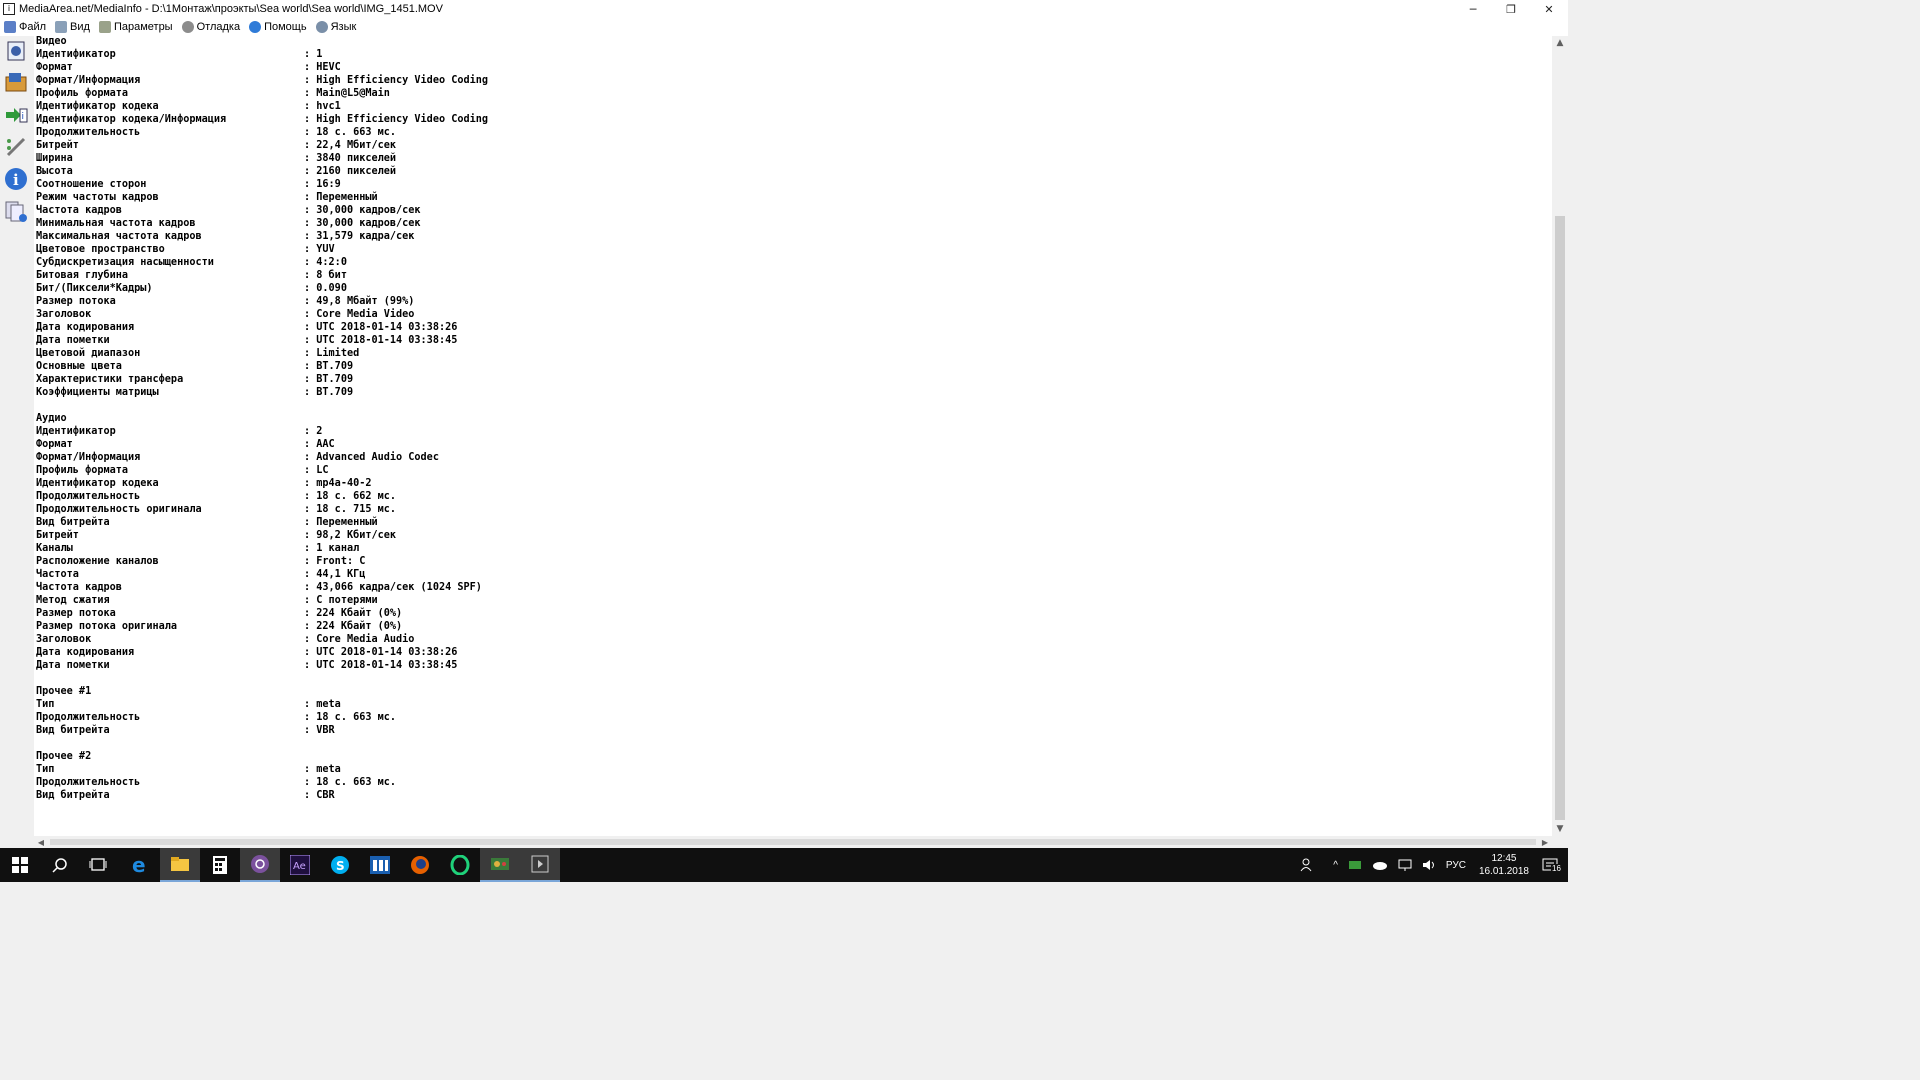  What do you see at coordinates (1511, 9) in the screenshot?
I see `restore-button: ❐` at bounding box center [1511, 9].